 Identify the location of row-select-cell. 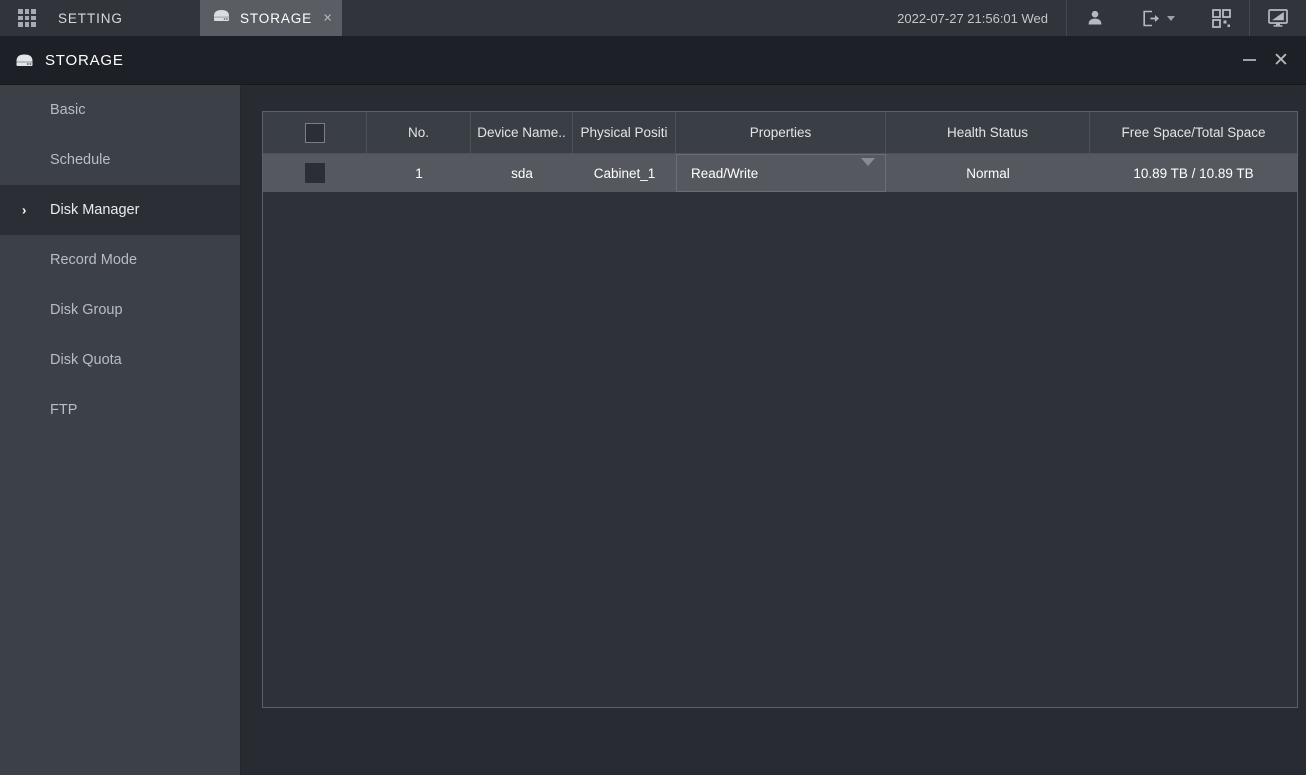
(315, 173).